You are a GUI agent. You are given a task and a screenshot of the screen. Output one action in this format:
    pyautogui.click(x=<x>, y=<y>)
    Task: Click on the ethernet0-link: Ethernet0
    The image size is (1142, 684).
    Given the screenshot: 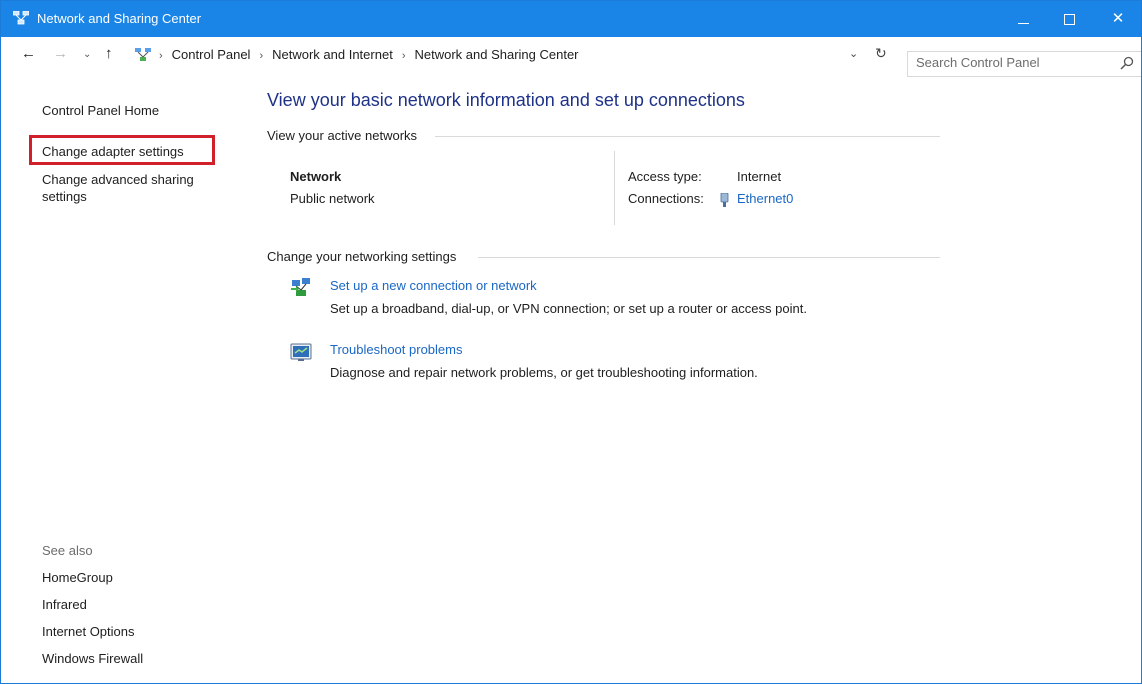 What is the action you would take?
    pyautogui.click(x=765, y=198)
    